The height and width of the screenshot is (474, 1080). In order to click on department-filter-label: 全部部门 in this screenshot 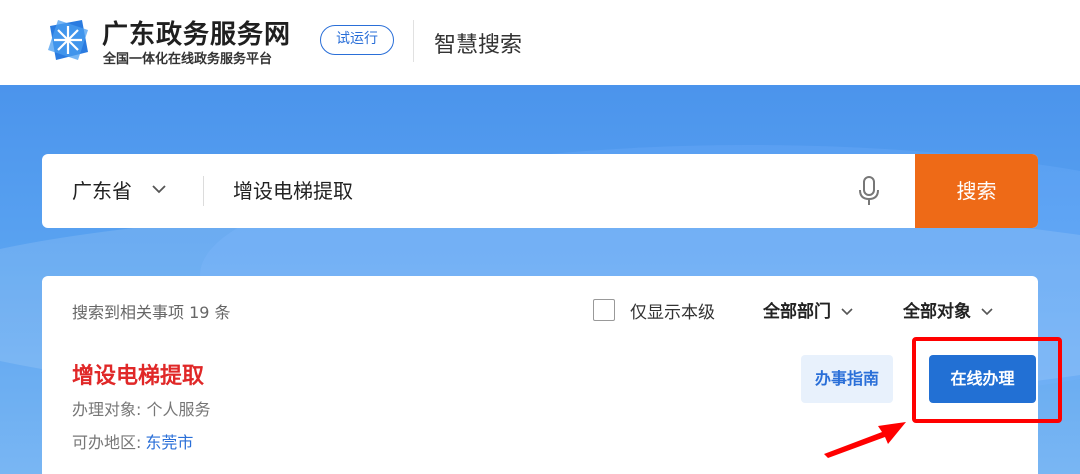, I will do `click(797, 312)`.